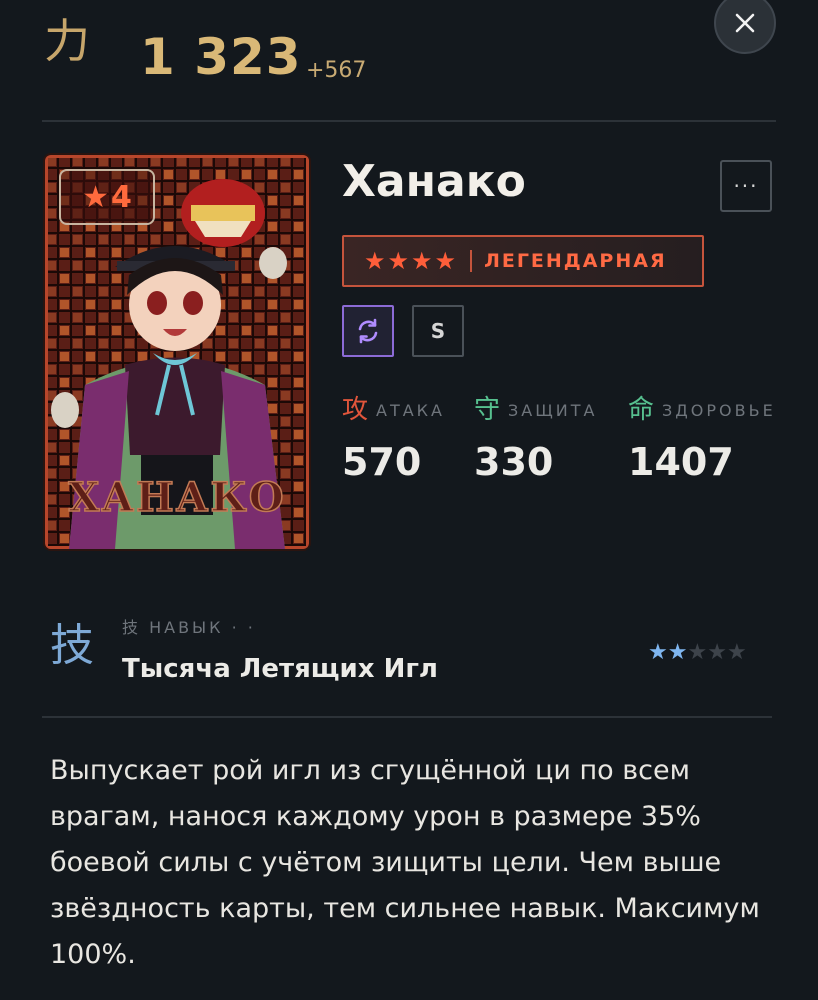 The width and height of the screenshot is (818, 1000). Describe the element at coordinates (393, 439) in the screenshot. I see `stat-attack: 攻 АТАКА 570` at that location.